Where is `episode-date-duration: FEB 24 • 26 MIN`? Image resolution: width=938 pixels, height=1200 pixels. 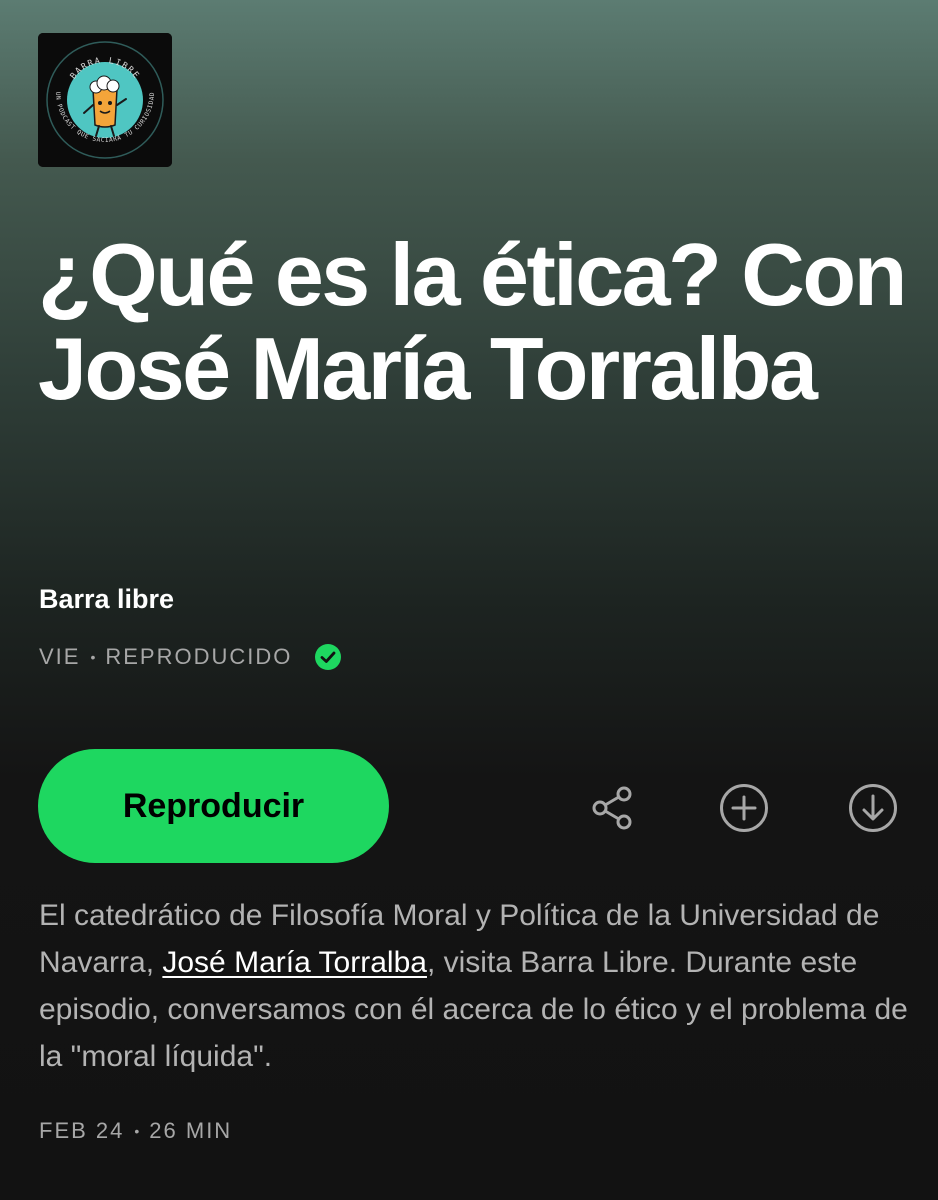 episode-date-duration: FEB 24 • 26 MIN is located at coordinates (135, 1131).